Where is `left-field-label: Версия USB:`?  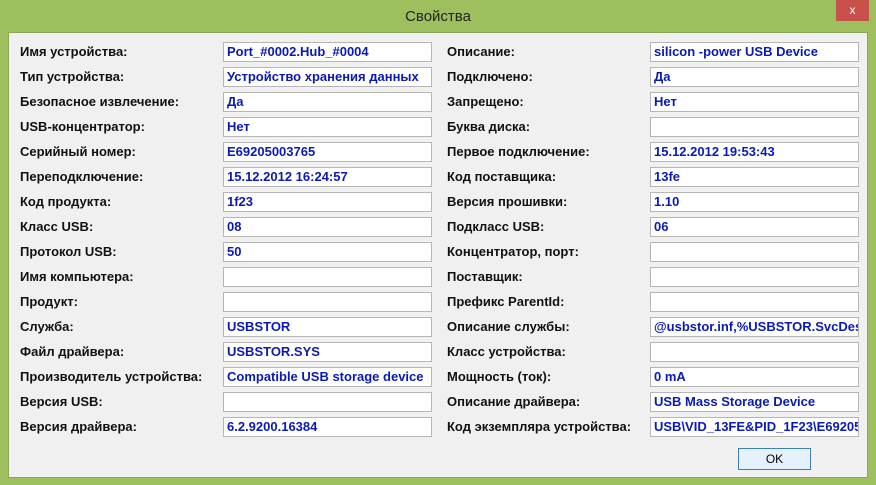 left-field-label: Версия USB: is located at coordinates (61, 401).